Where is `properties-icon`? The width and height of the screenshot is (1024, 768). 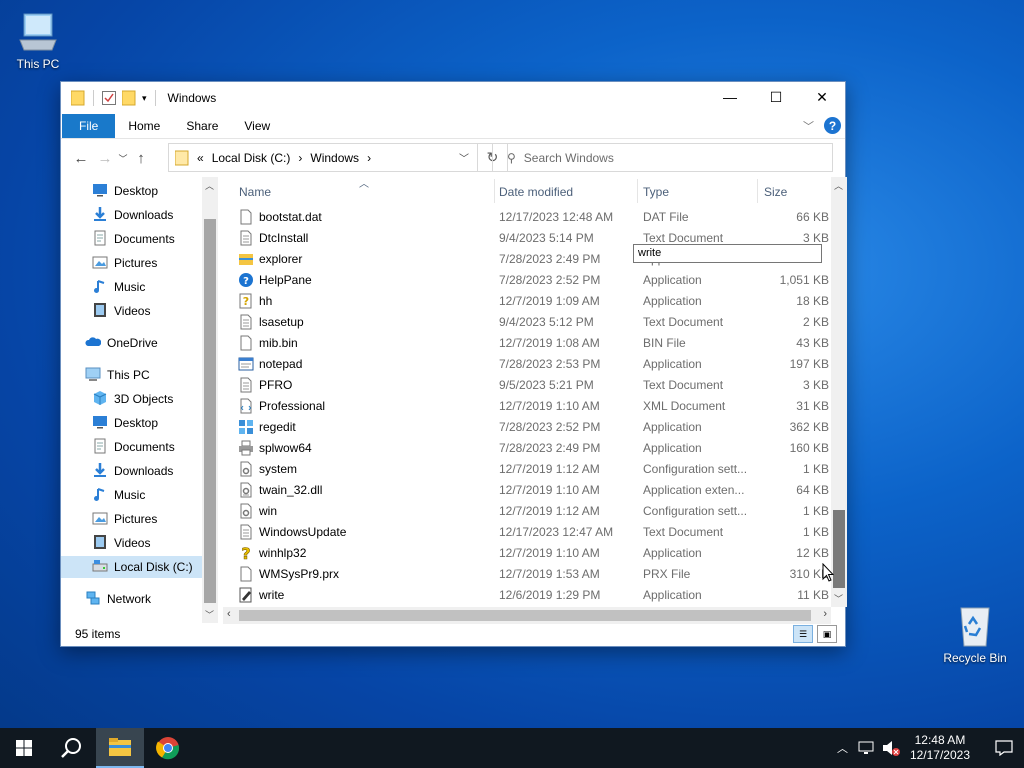
properties-icon is located at coordinates (109, 98).